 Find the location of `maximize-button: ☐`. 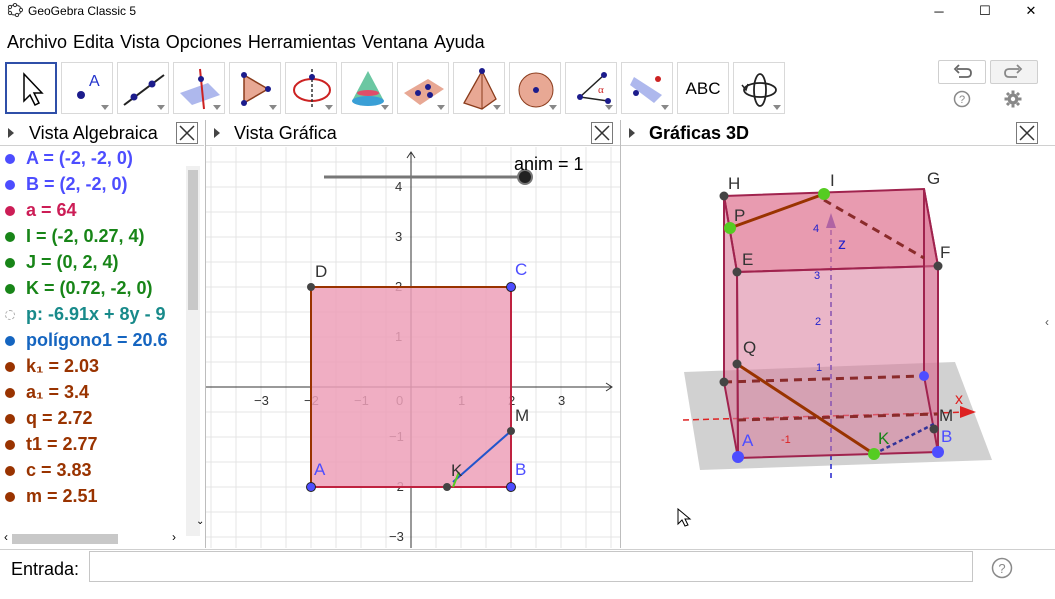

maximize-button: ☐ is located at coordinates (985, 11).